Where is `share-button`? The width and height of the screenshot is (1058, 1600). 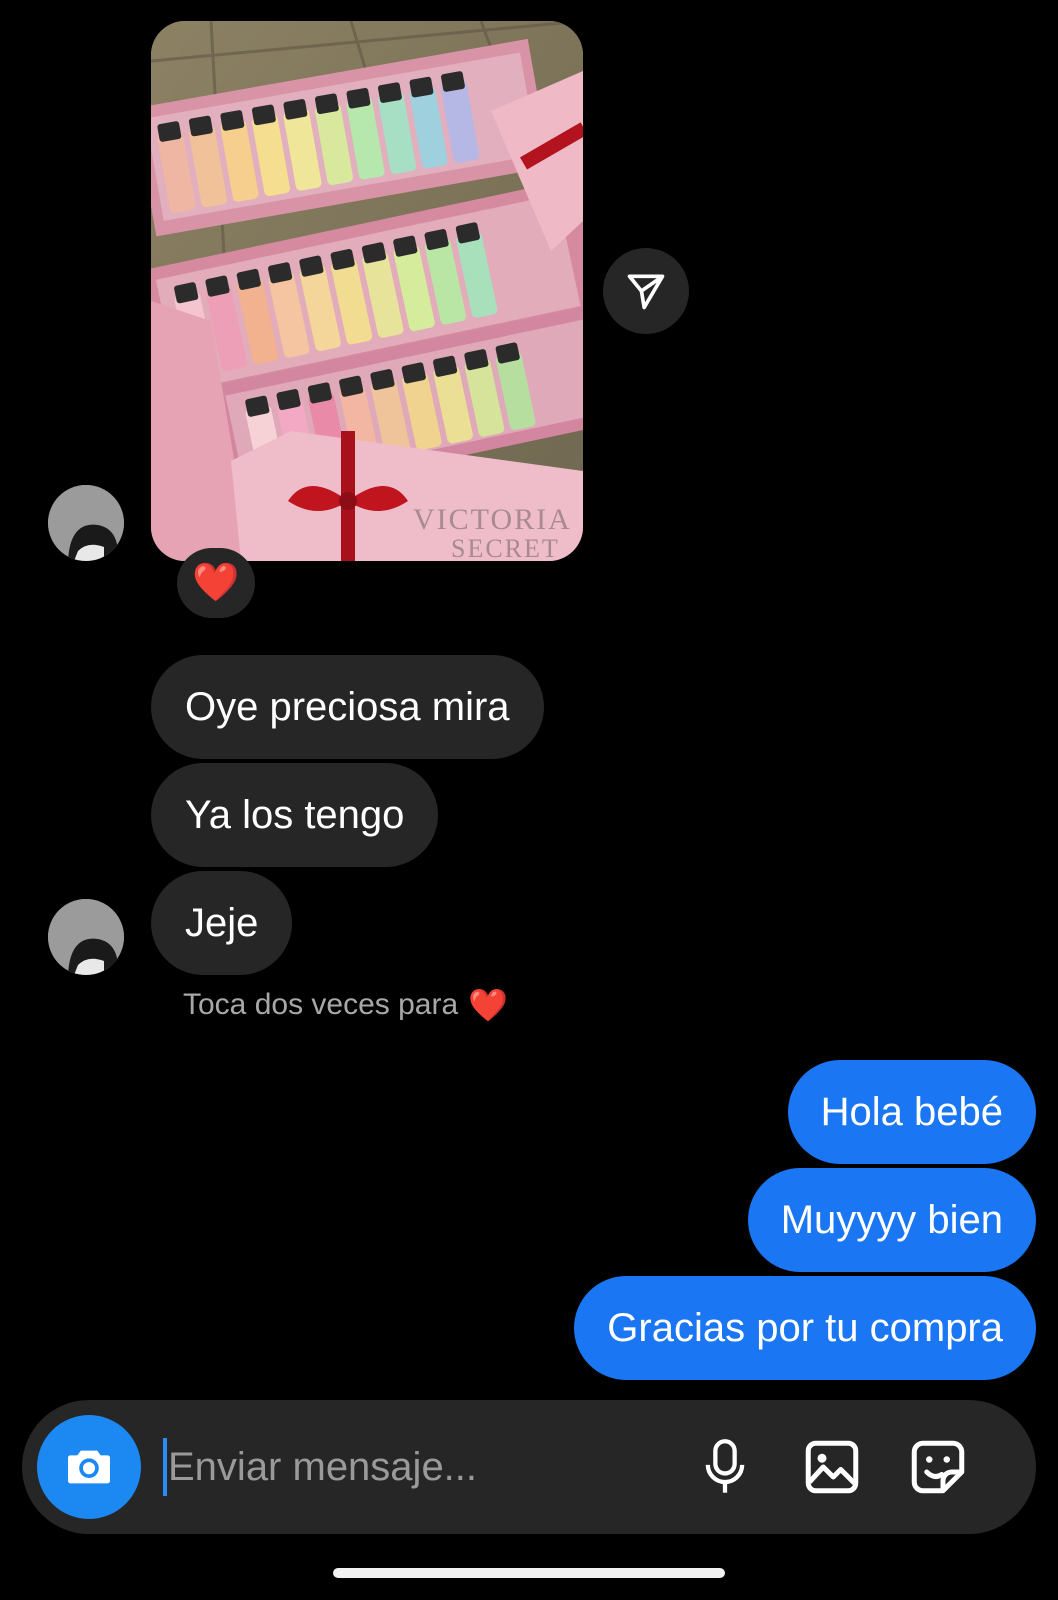 share-button is located at coordinates (646, 291).